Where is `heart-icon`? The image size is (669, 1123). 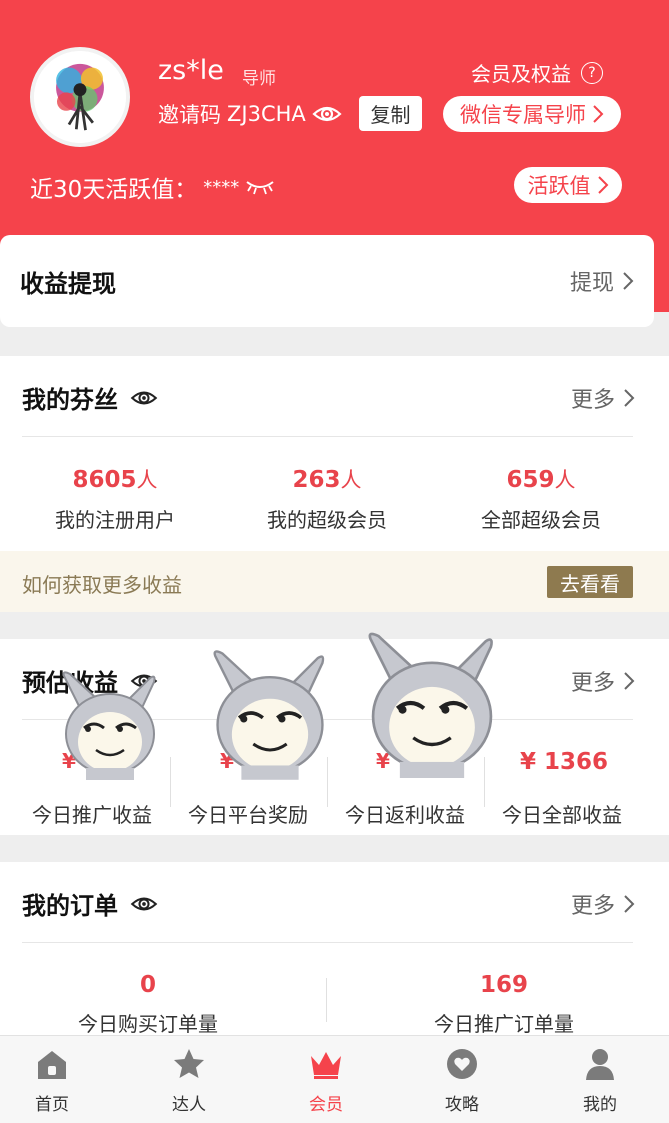
heart-icon is located at coordinates (462, 1064).